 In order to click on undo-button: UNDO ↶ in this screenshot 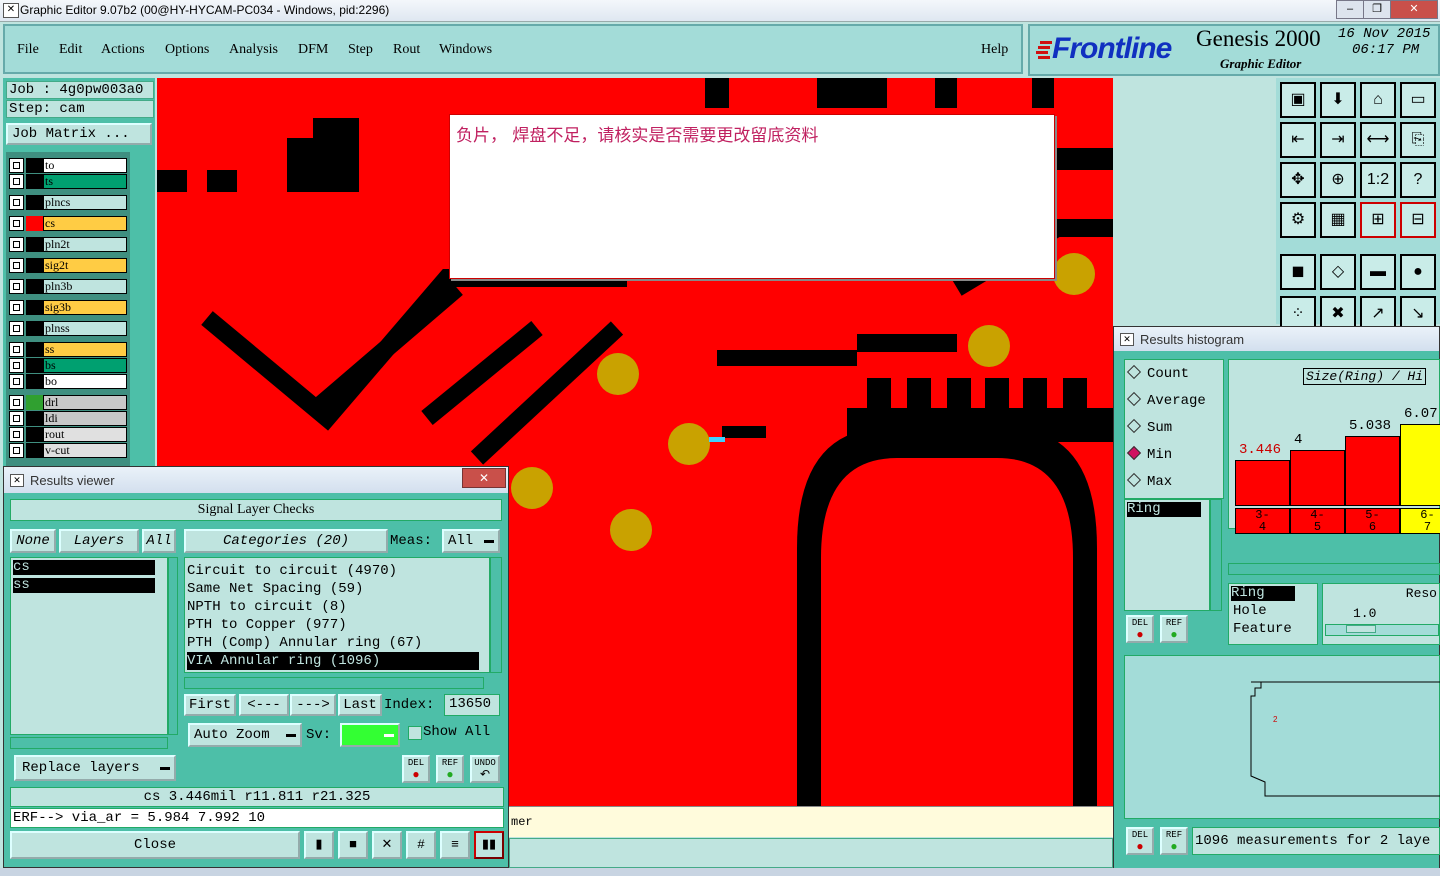, I will do `click(485, 769)`.